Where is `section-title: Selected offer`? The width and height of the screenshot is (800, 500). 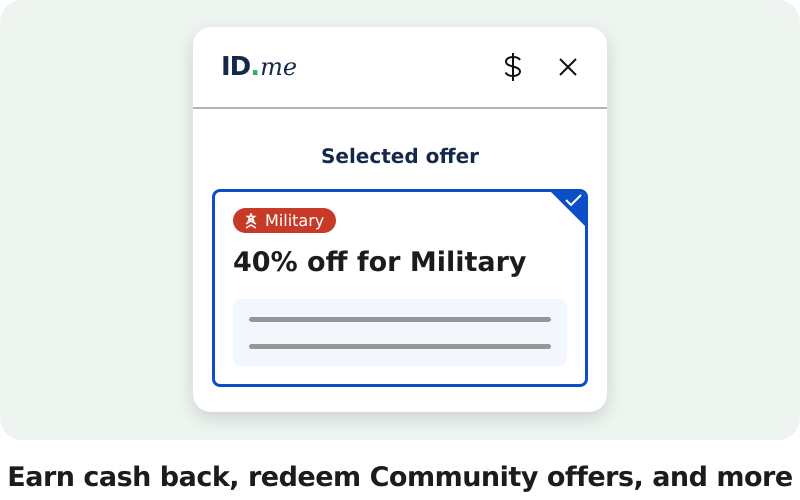
section-title: Selected offer is located at coordinates (400, 156).